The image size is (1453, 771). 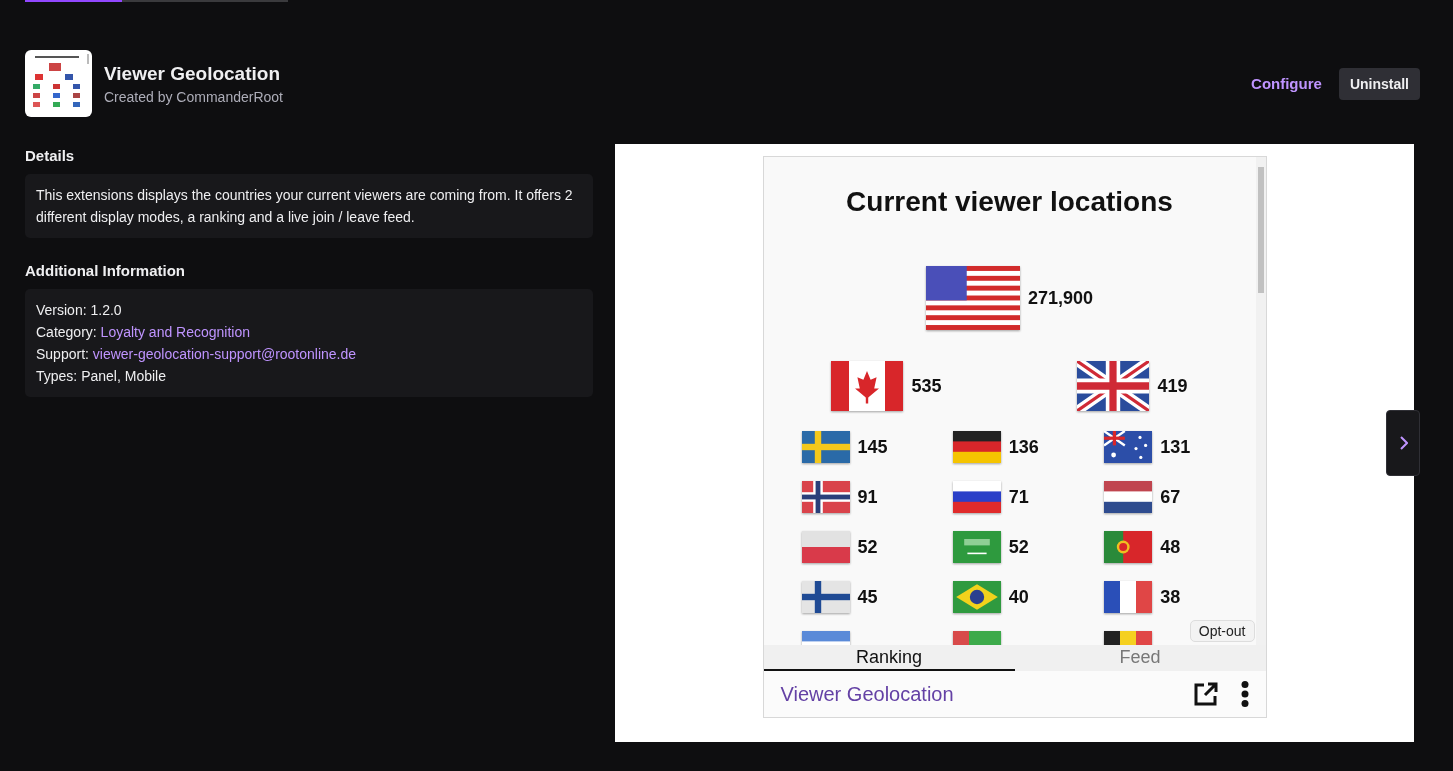 I want to click on info-label: Support:, so click(x=62, y=354).